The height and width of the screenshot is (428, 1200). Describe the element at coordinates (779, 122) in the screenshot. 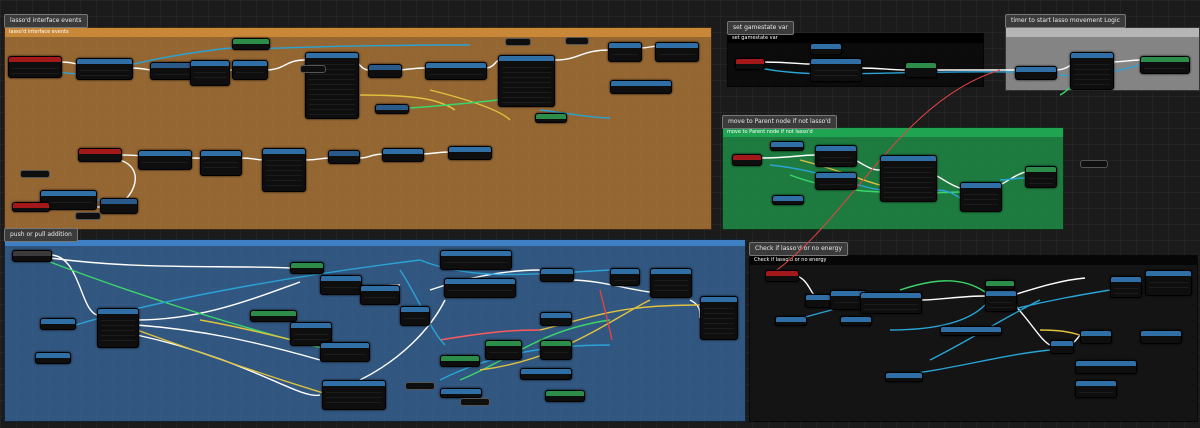

I see `tab-move-parent: move to Parent node if not lasso'd` at that location.